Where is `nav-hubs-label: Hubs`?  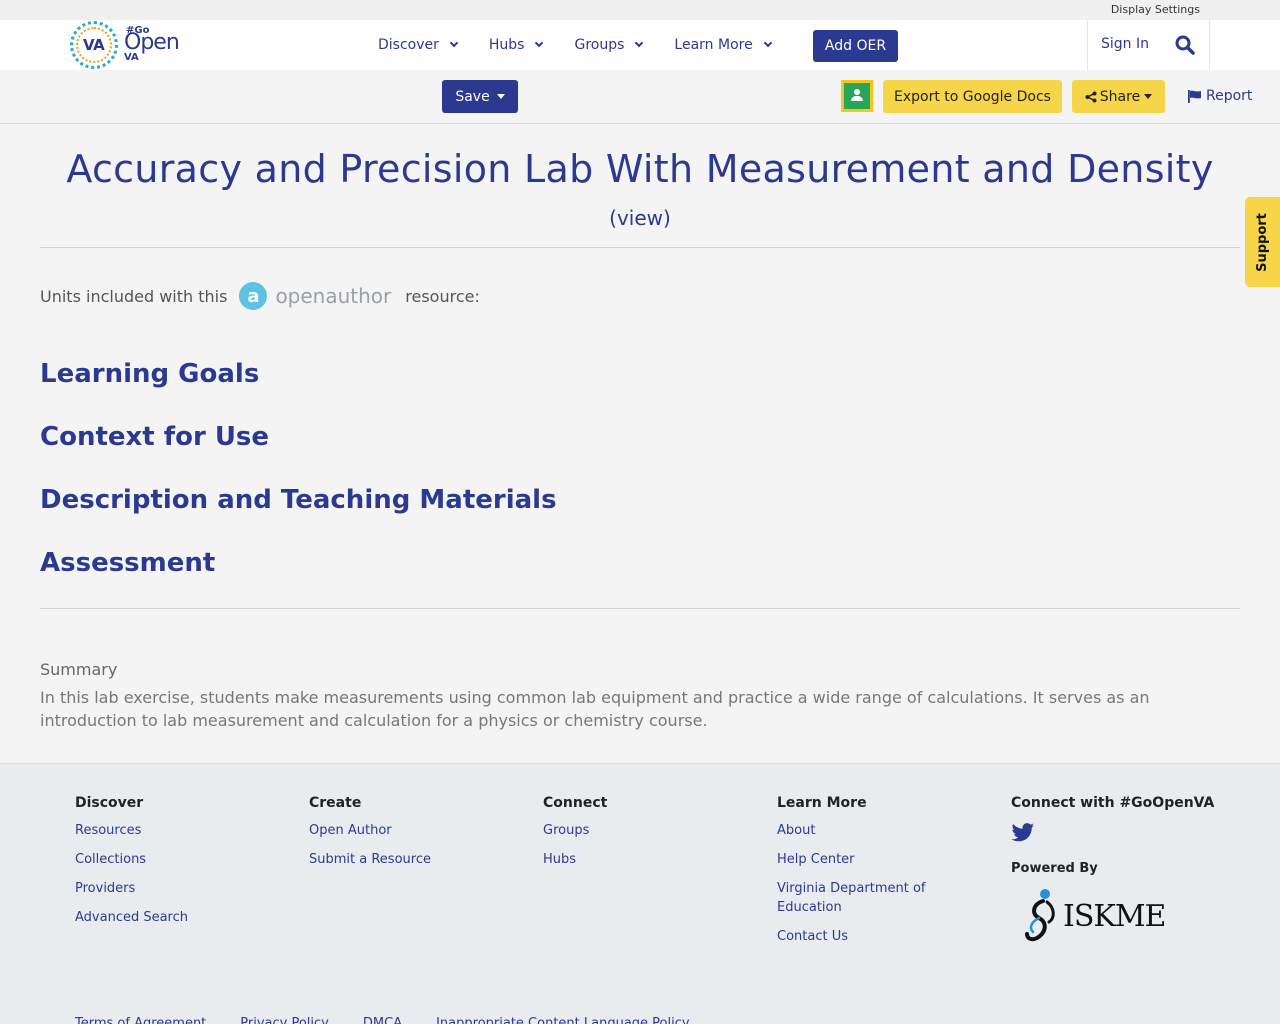
nav-hubs-label: Hubs is located at coordinates (506, 45).